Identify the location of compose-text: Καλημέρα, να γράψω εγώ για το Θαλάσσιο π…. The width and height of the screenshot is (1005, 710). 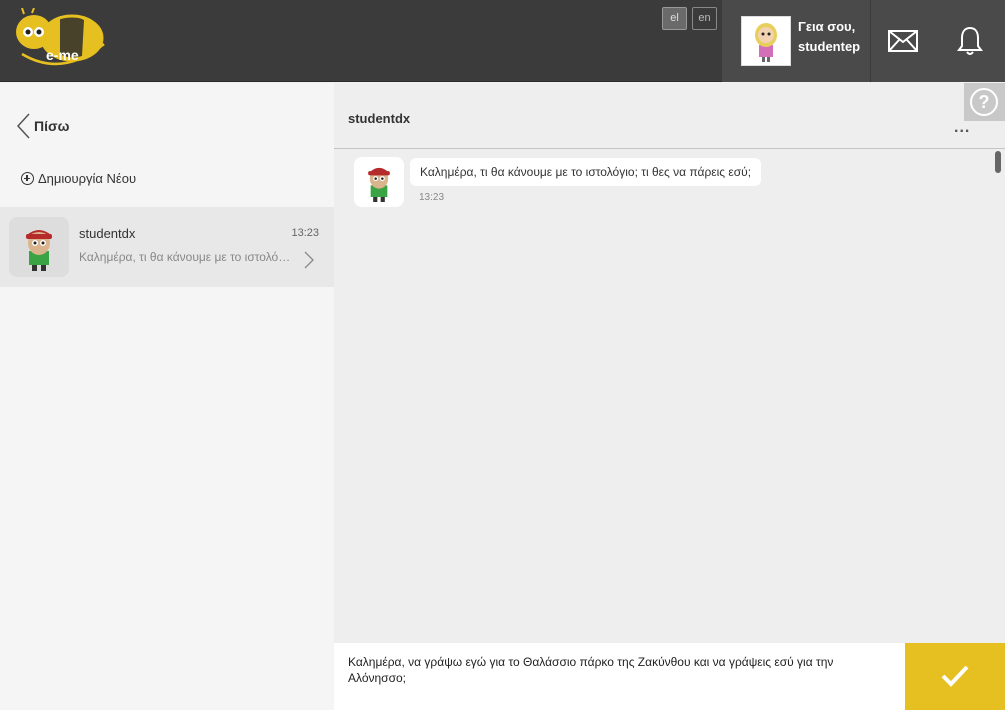
(598, 670).